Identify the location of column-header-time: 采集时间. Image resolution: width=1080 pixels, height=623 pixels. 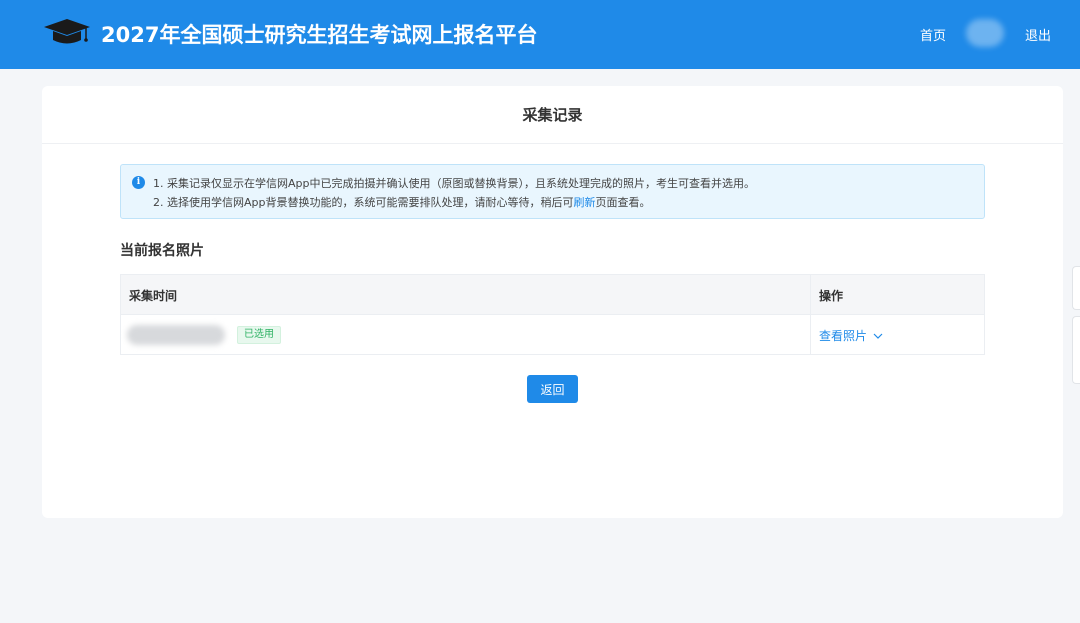
(153, 296).